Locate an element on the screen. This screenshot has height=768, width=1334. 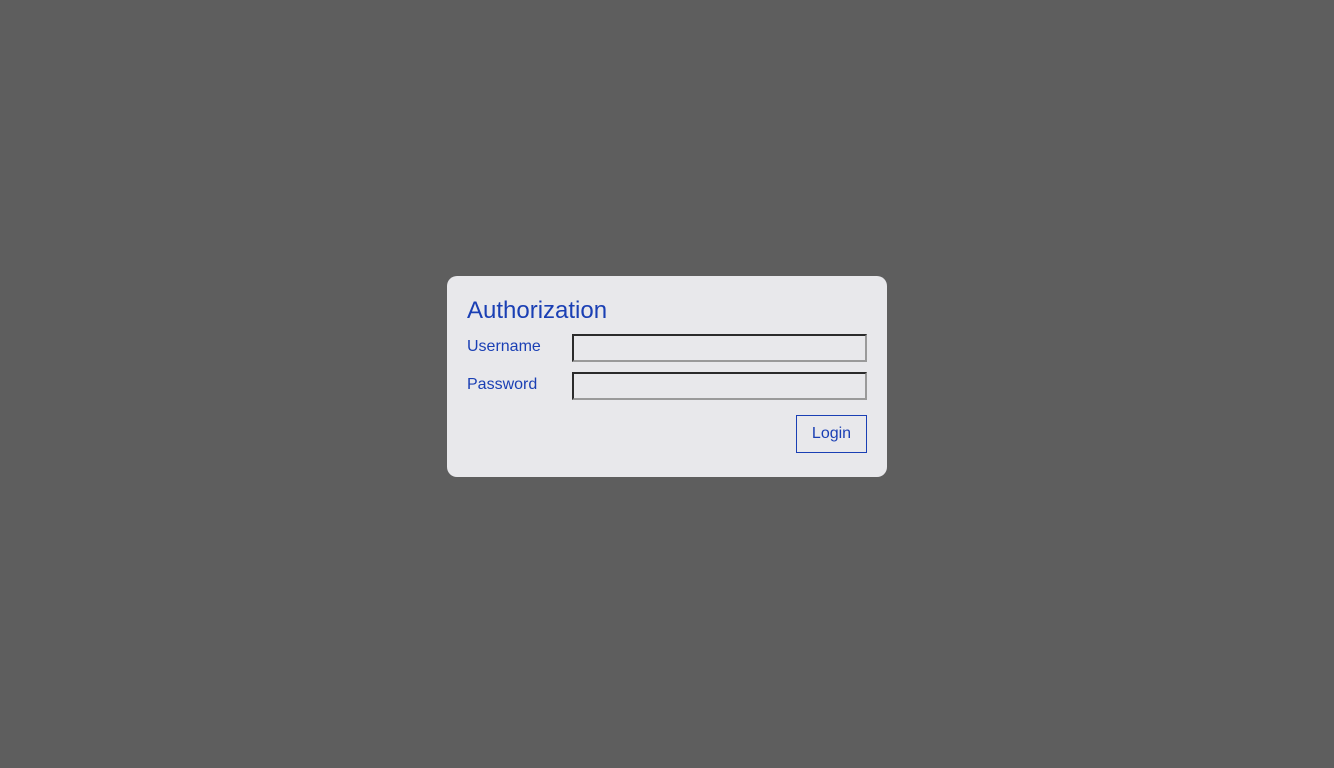
authorization-dialog: Authorization Username Password Login is located at coordinates (667, 376).